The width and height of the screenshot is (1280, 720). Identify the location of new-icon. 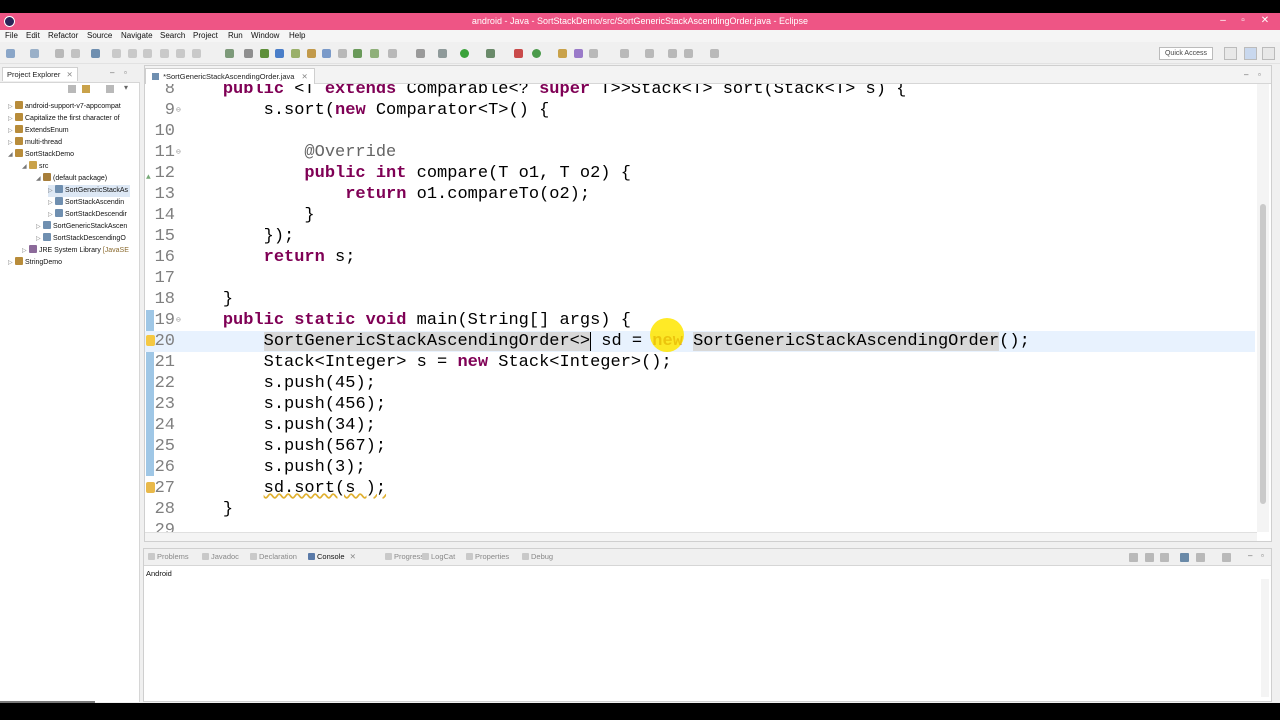
(10, 53).